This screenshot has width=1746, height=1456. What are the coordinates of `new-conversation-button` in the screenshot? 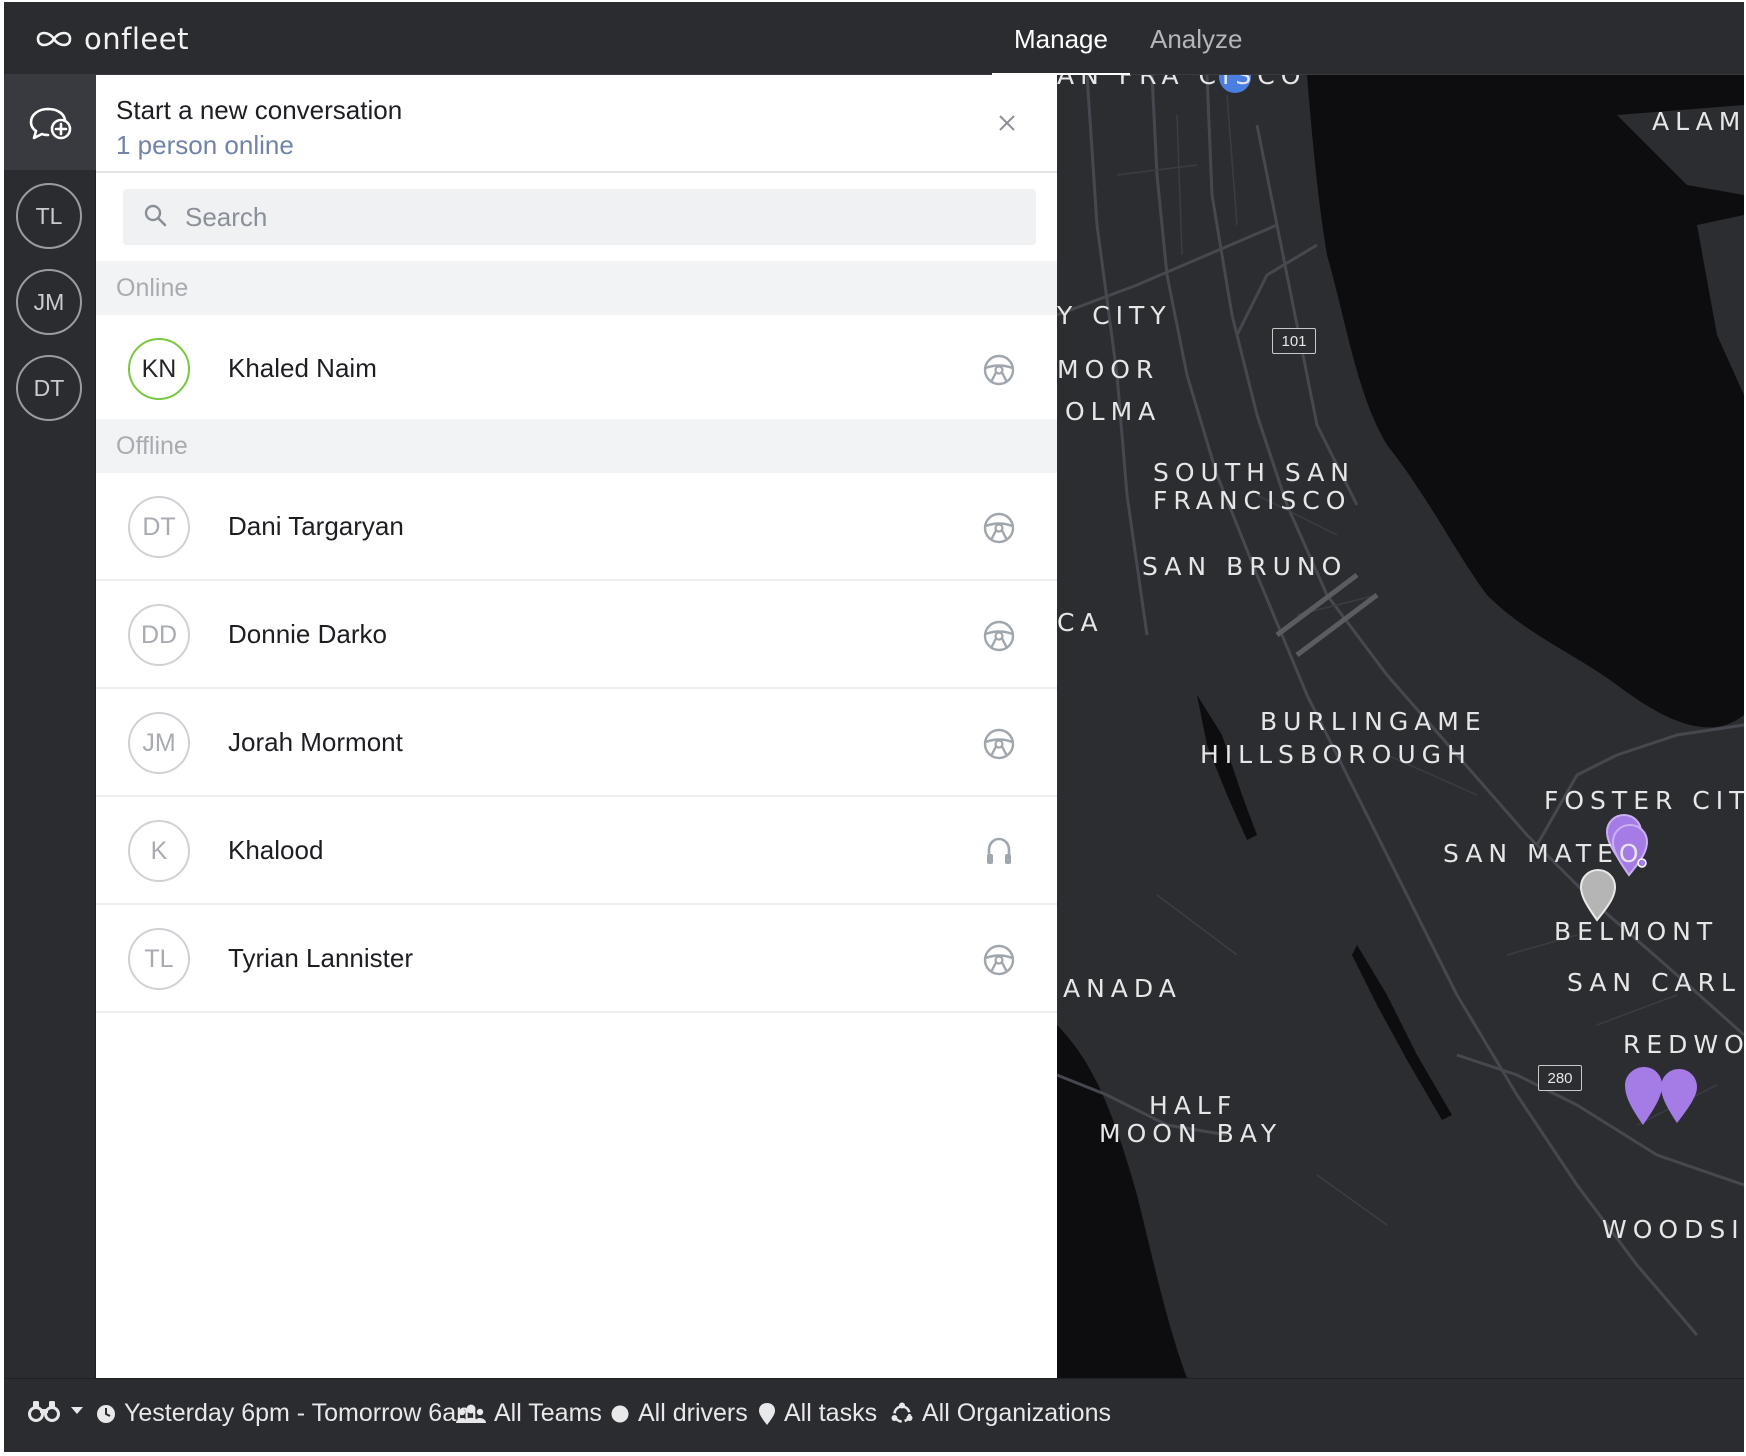 It's located at (50, 122).